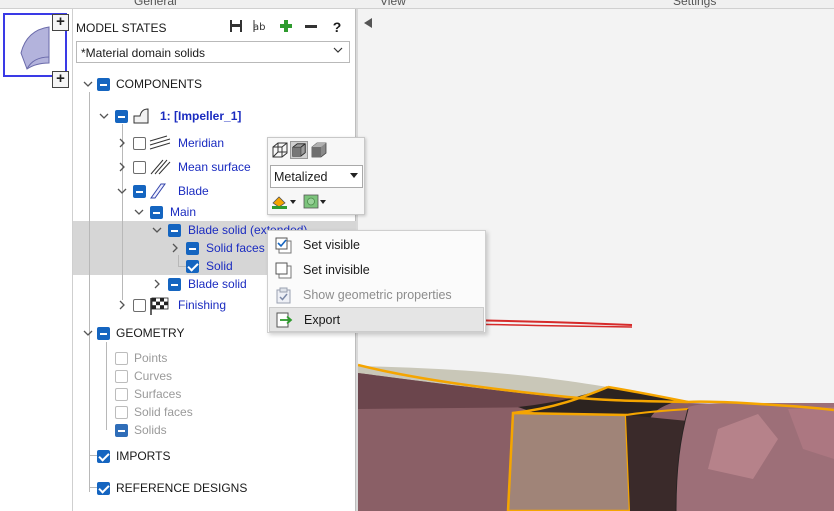  Describe the element at coordinates (283, 270) in the screenshot. I see `set-invisible-icon` at that location.